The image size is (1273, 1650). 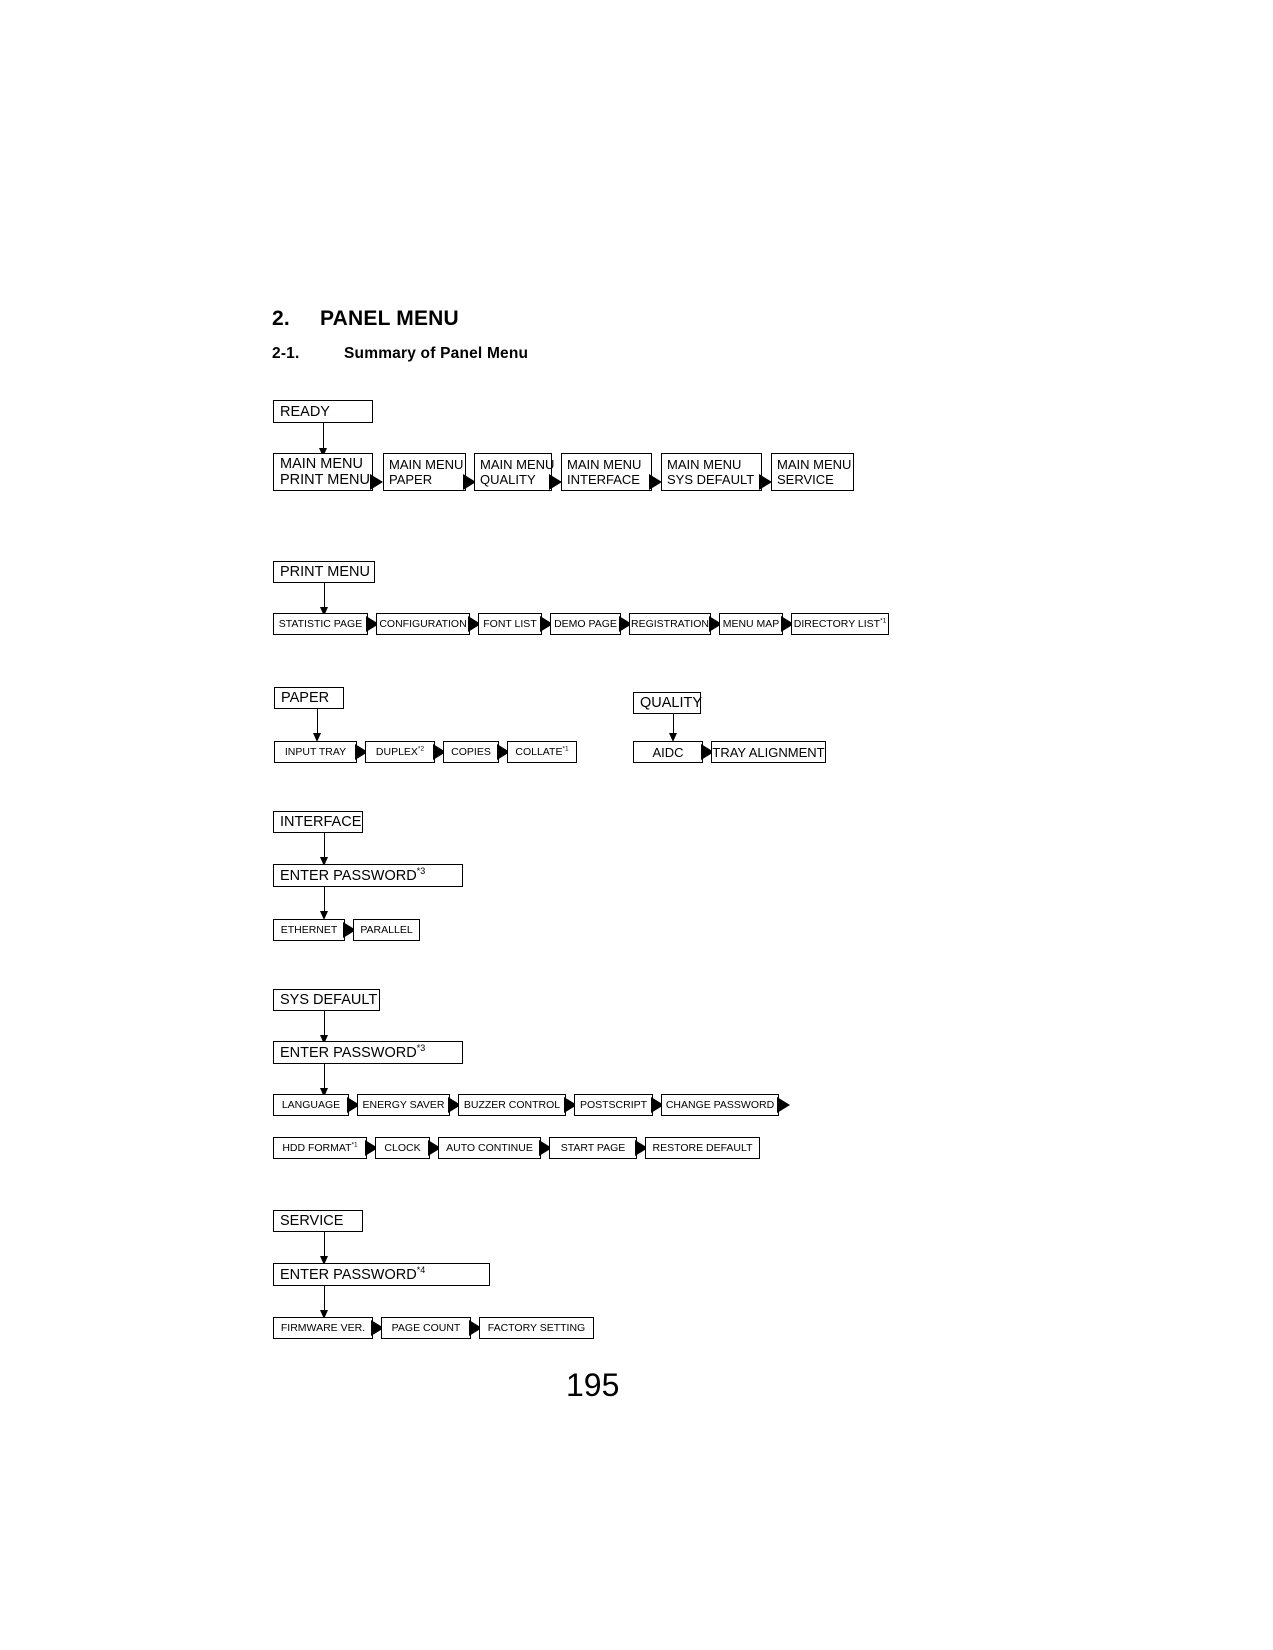 What do you see at coordinates (317, 722) in the screenshot?
I see `connector-paper` at bounding box center [317, 722].